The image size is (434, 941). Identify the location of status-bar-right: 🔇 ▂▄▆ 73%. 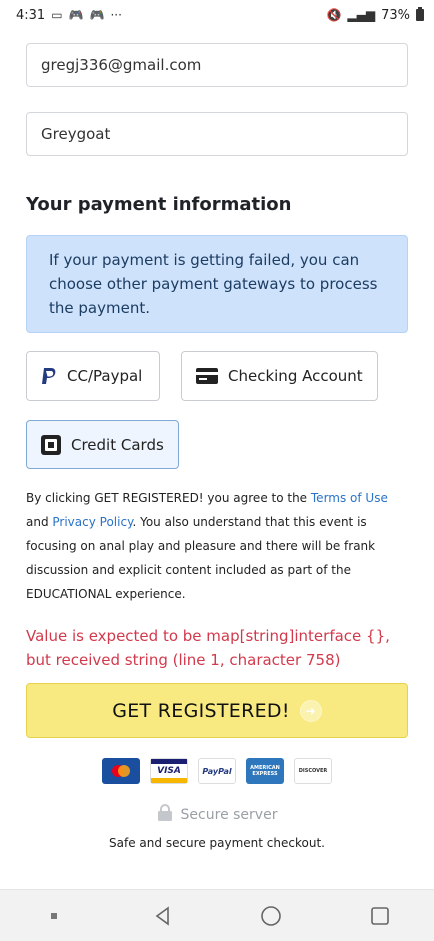
(375, 15).